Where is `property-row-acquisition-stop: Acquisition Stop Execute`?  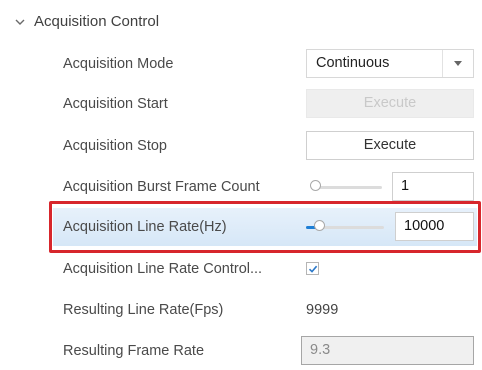 property-row-acquisition-stop: Acquisition Stop Execute is located at coordinates (241, 146).